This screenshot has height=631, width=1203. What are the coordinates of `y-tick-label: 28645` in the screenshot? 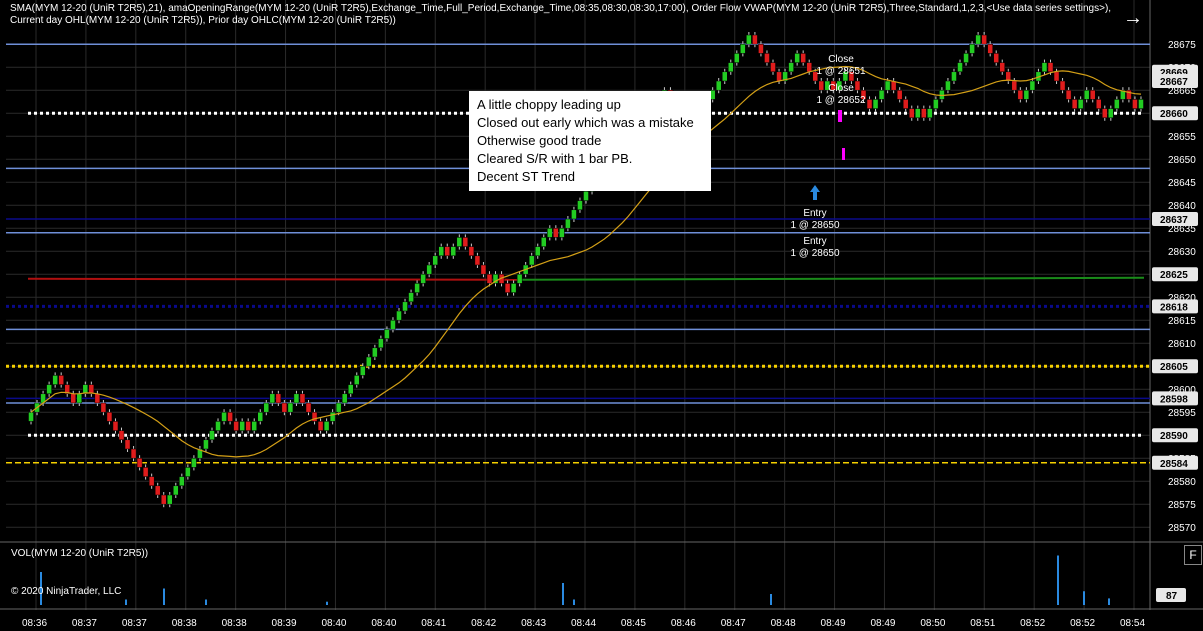 It's located at (1182, 183).